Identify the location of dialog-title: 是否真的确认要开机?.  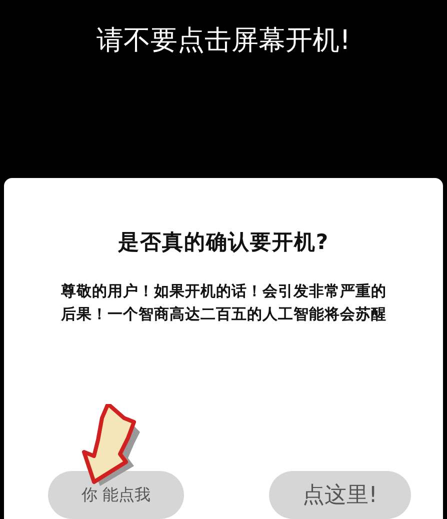
(223, 242).